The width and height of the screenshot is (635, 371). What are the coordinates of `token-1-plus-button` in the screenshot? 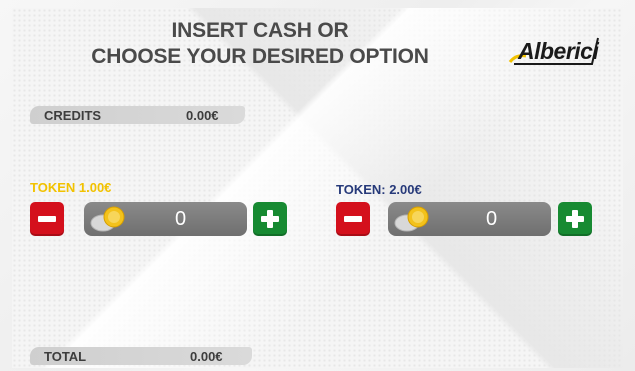 It's located at (270, 219).